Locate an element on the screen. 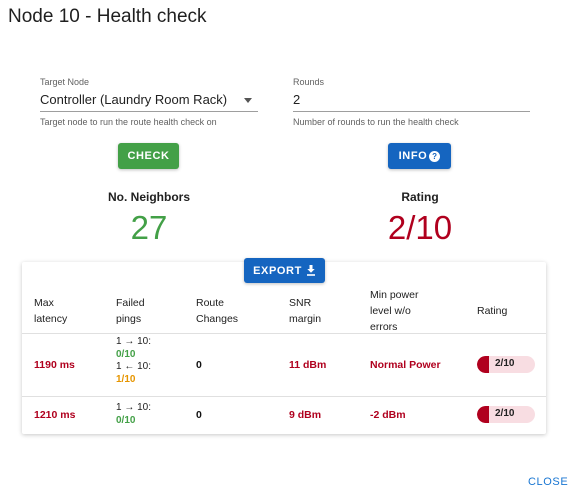 This screenshot has width=573, height=500. header-snr-margin: SNR margin is located at coordinates (305, 311).